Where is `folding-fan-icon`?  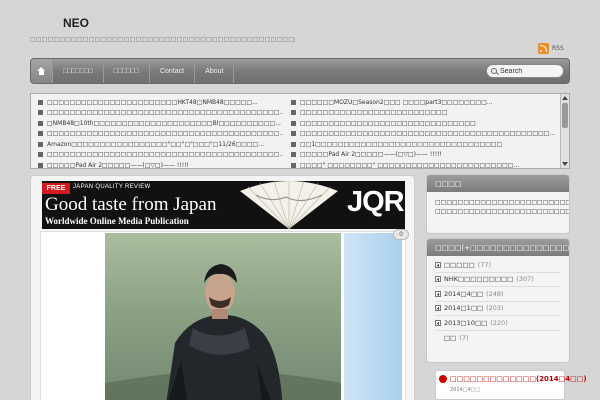
folding-fan-icon is located at coordinates (289, 205).